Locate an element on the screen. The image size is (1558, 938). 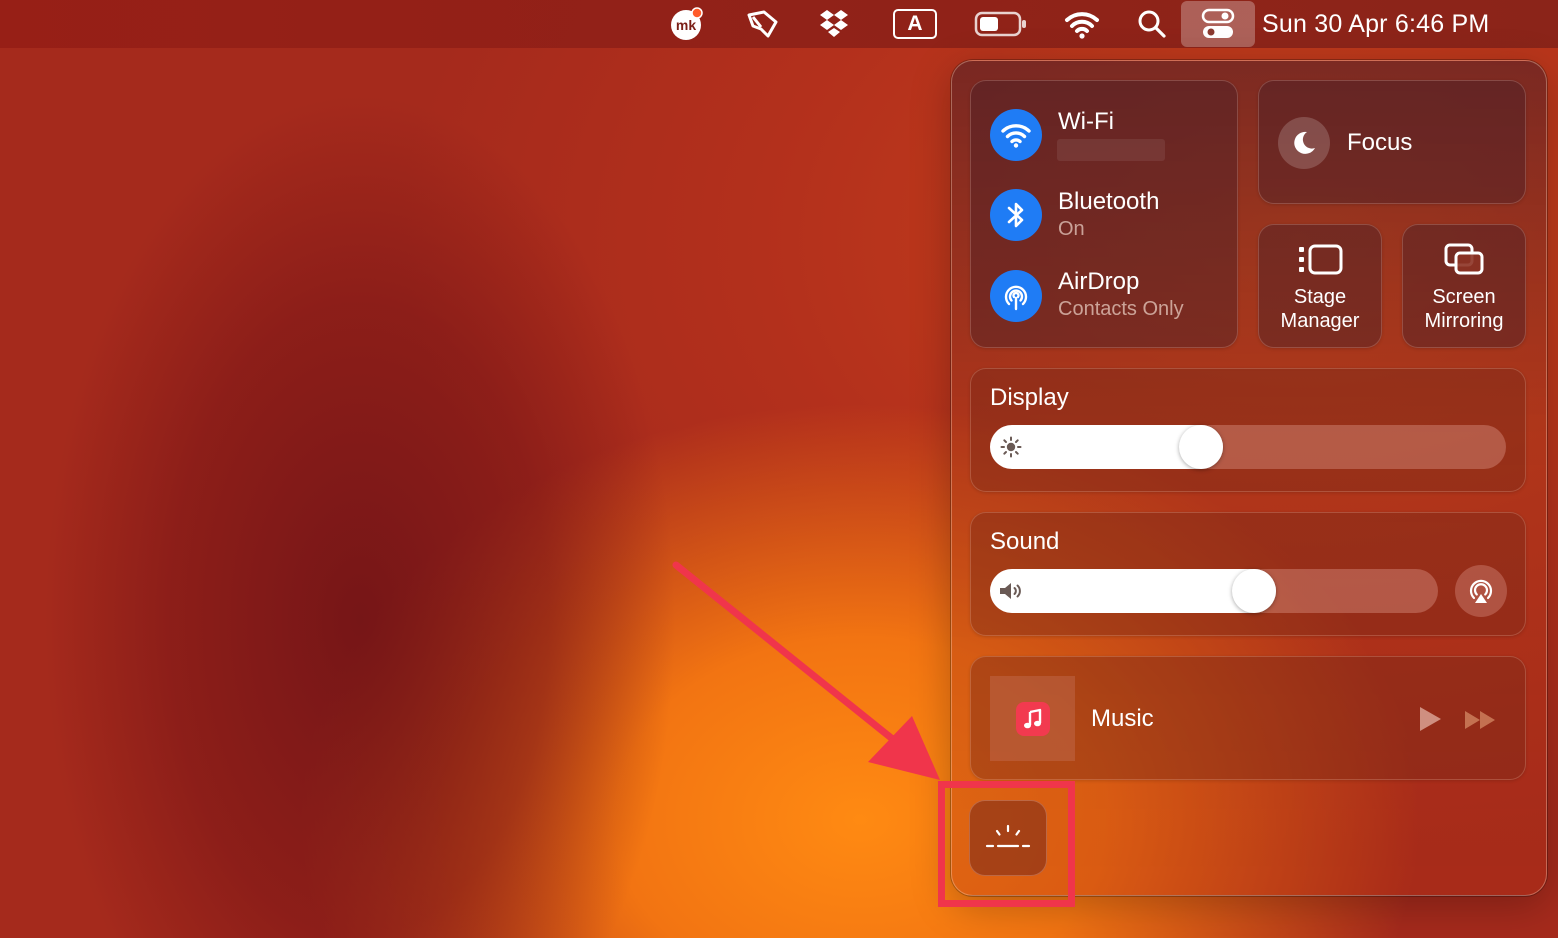
annotation-arrow is located at coordinates (806, 670).